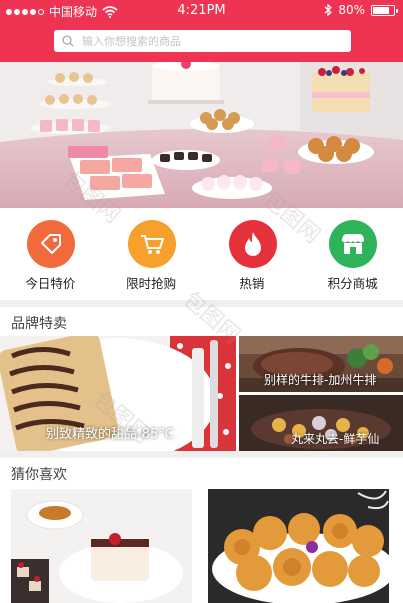  I want to click on recommend-card-cake, so click(101, 546).